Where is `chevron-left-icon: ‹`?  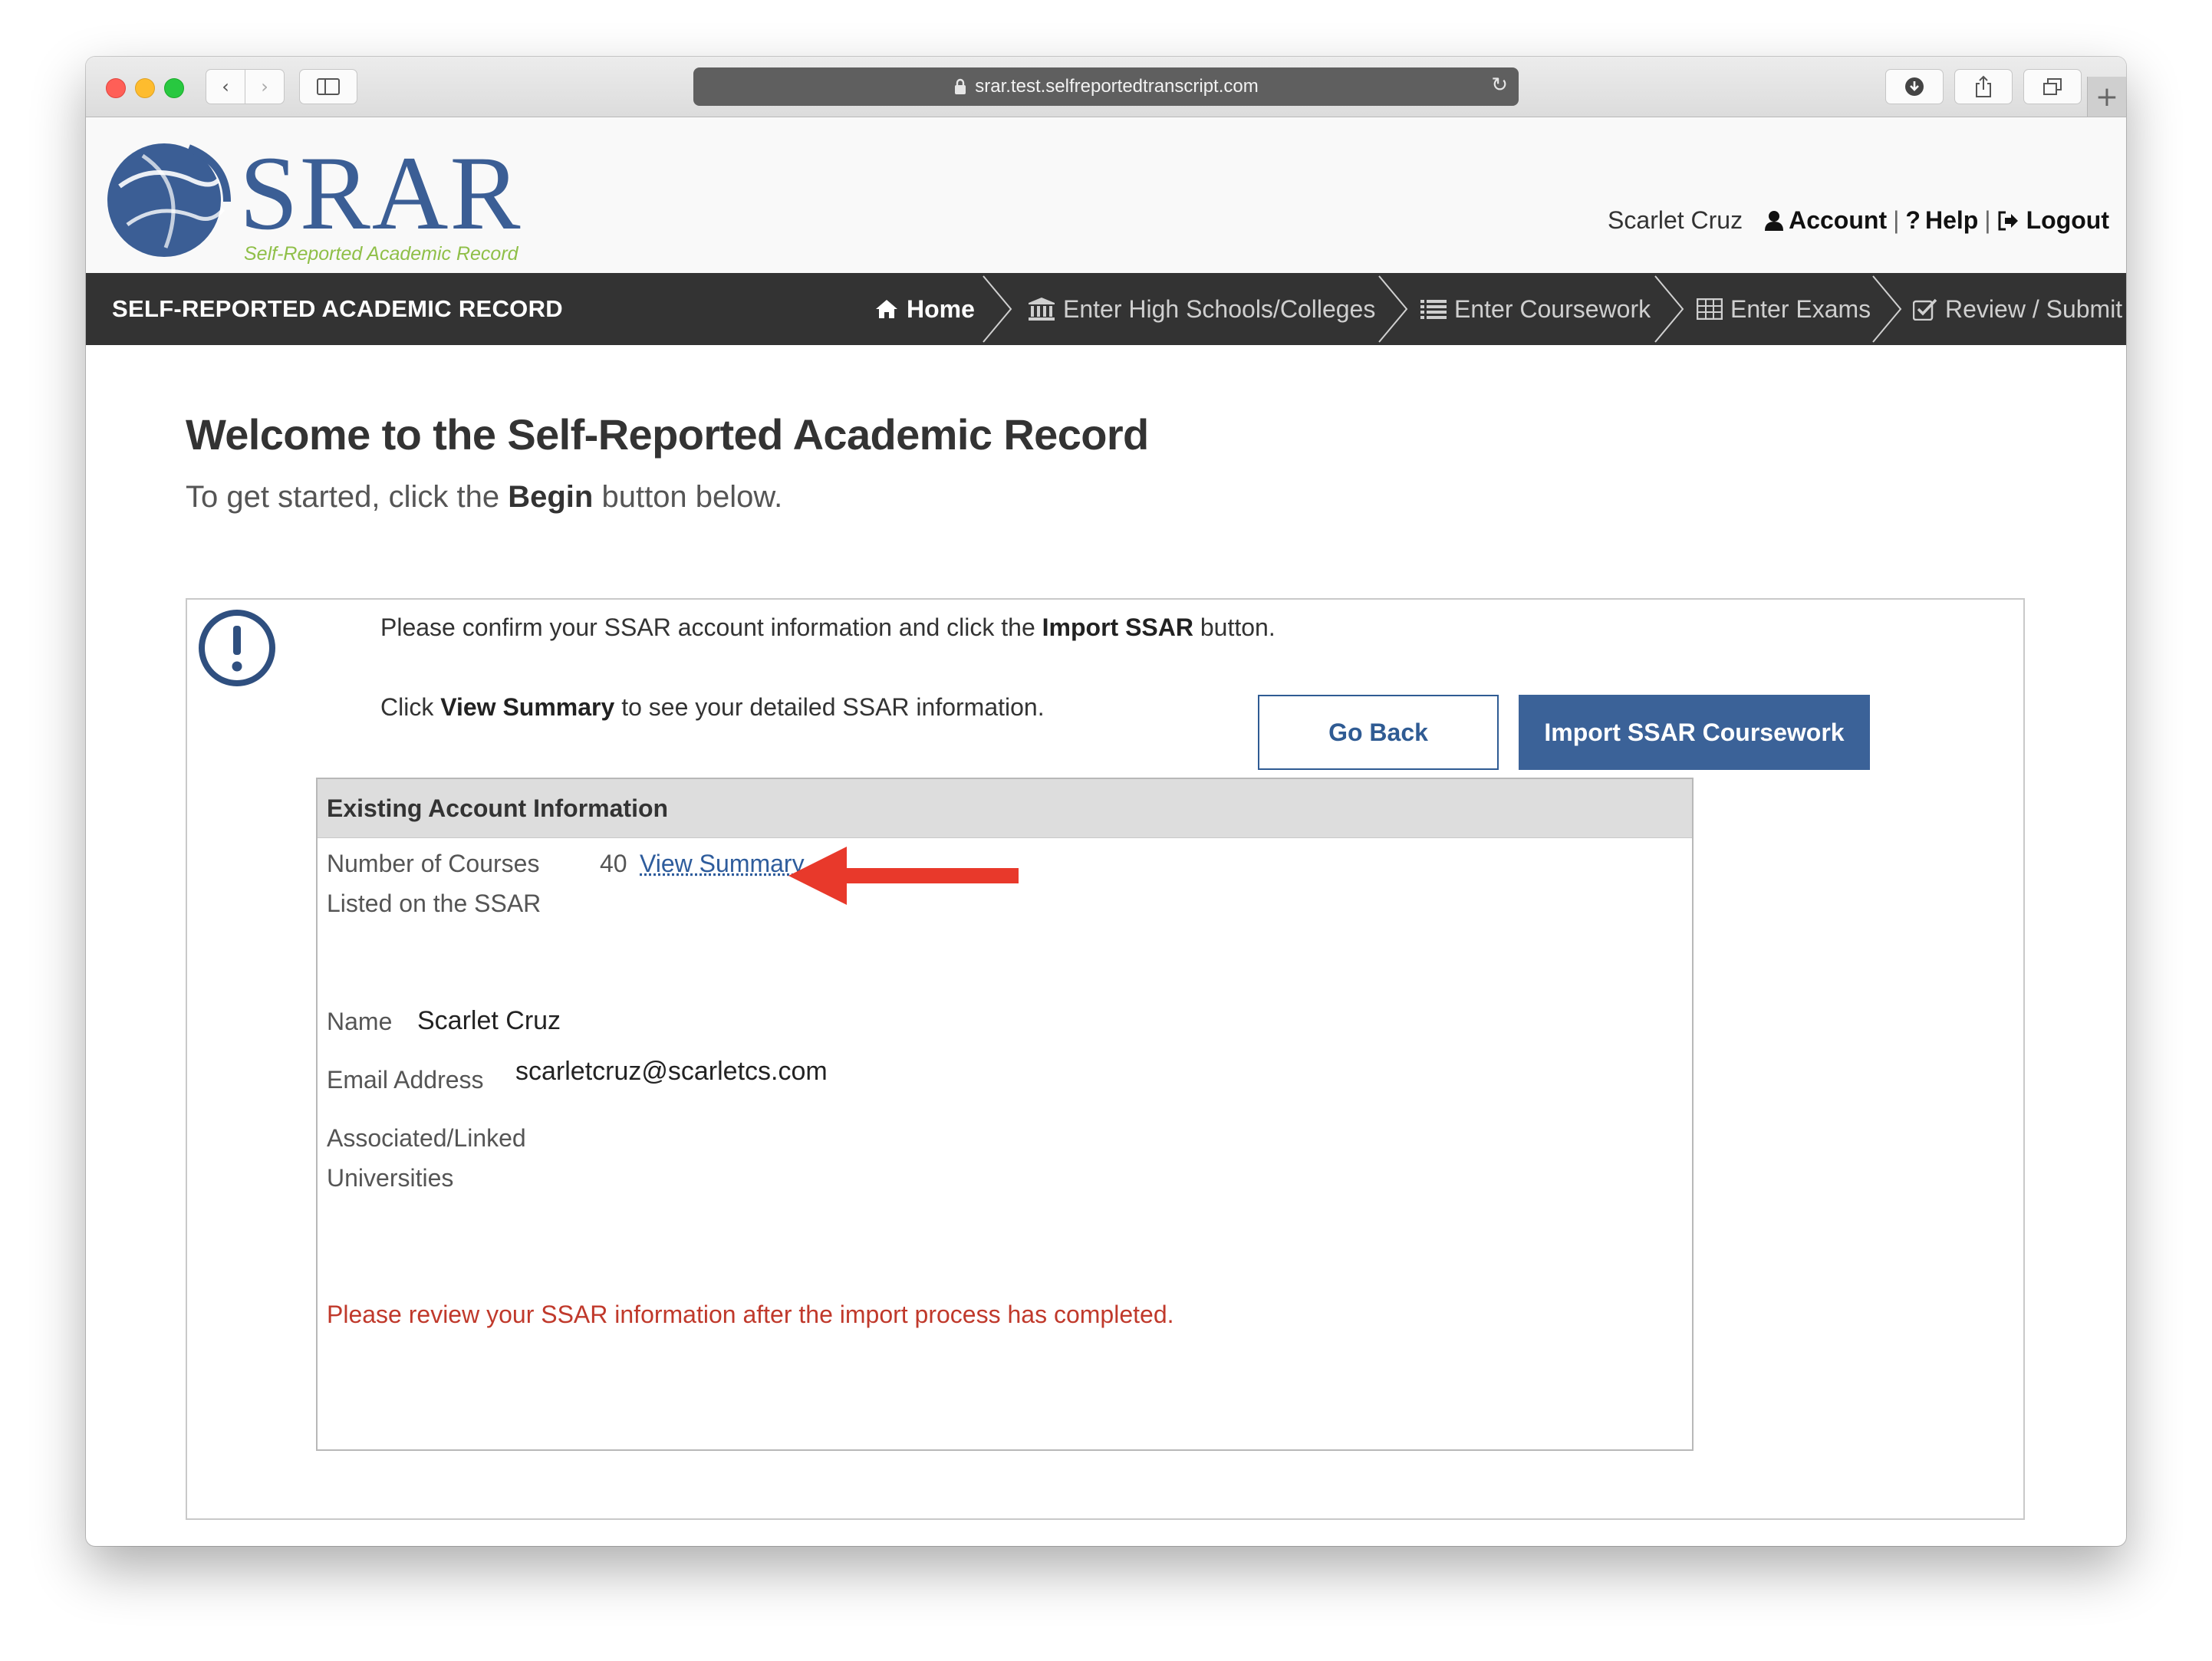
chevron-left-icon: ‹ is located at coordinates (225, 86).